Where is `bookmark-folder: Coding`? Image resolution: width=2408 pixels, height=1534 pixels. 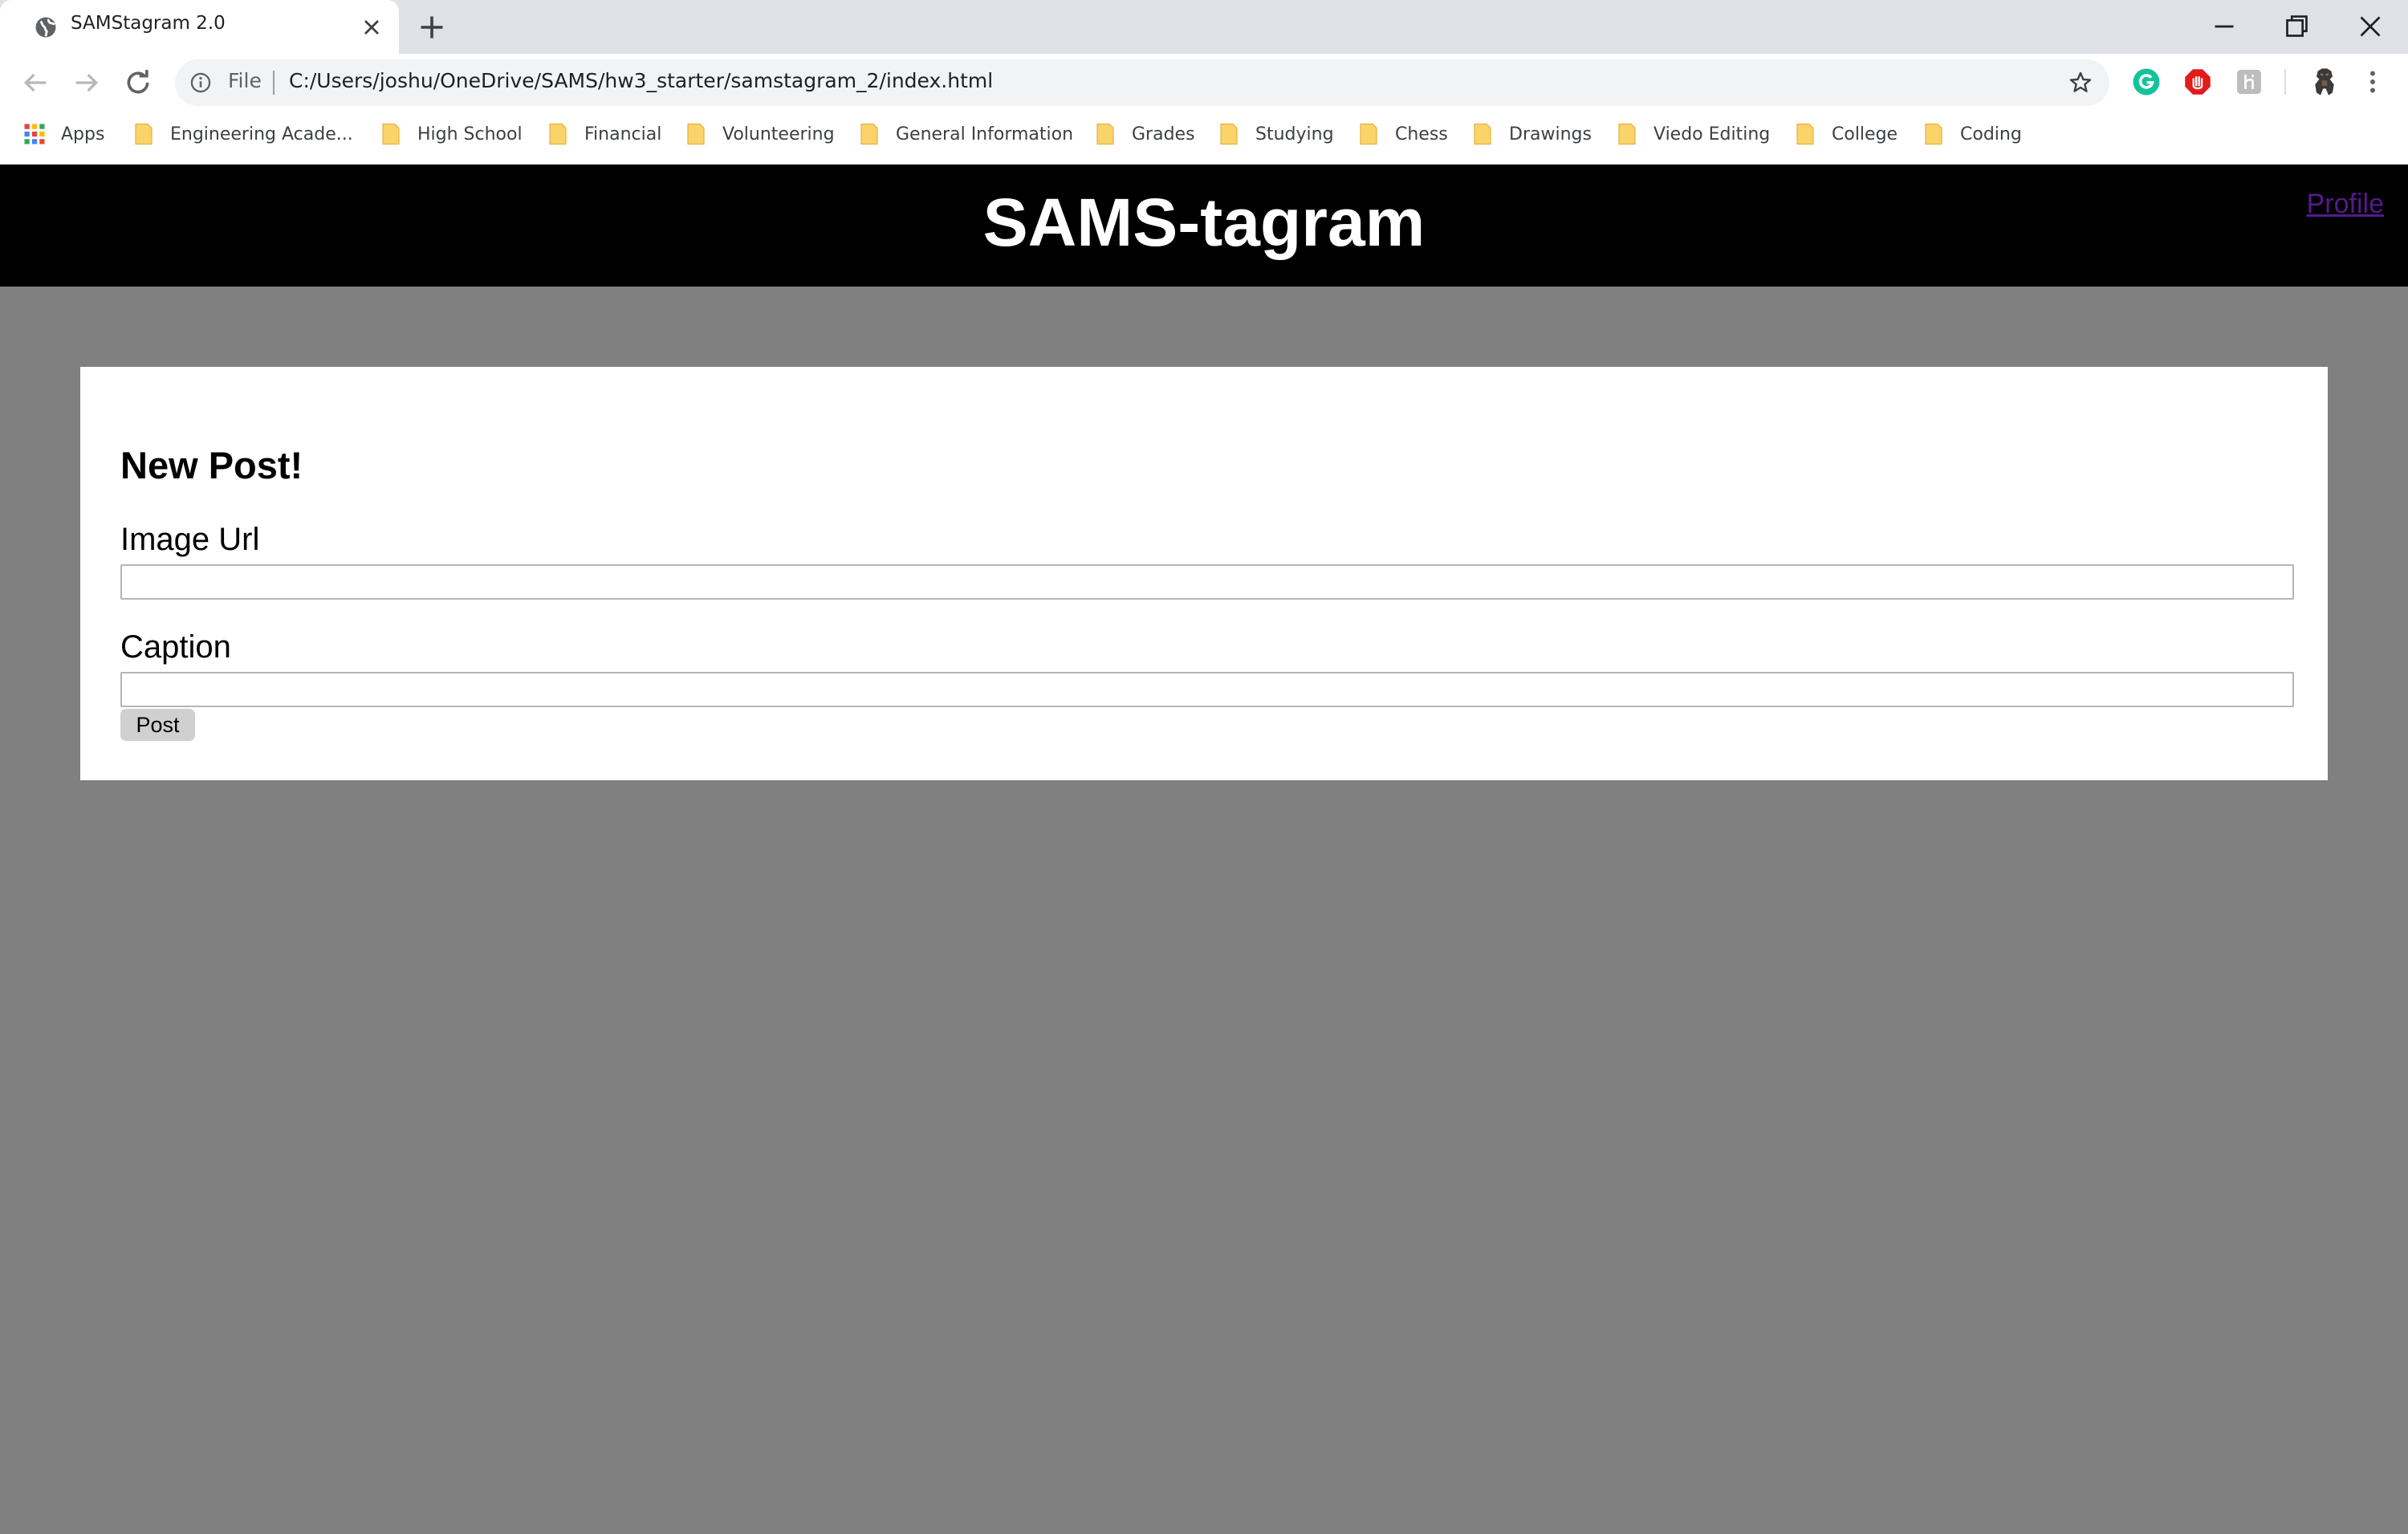 bookmark-folder: Coding is located at coordinates (1972, 134).